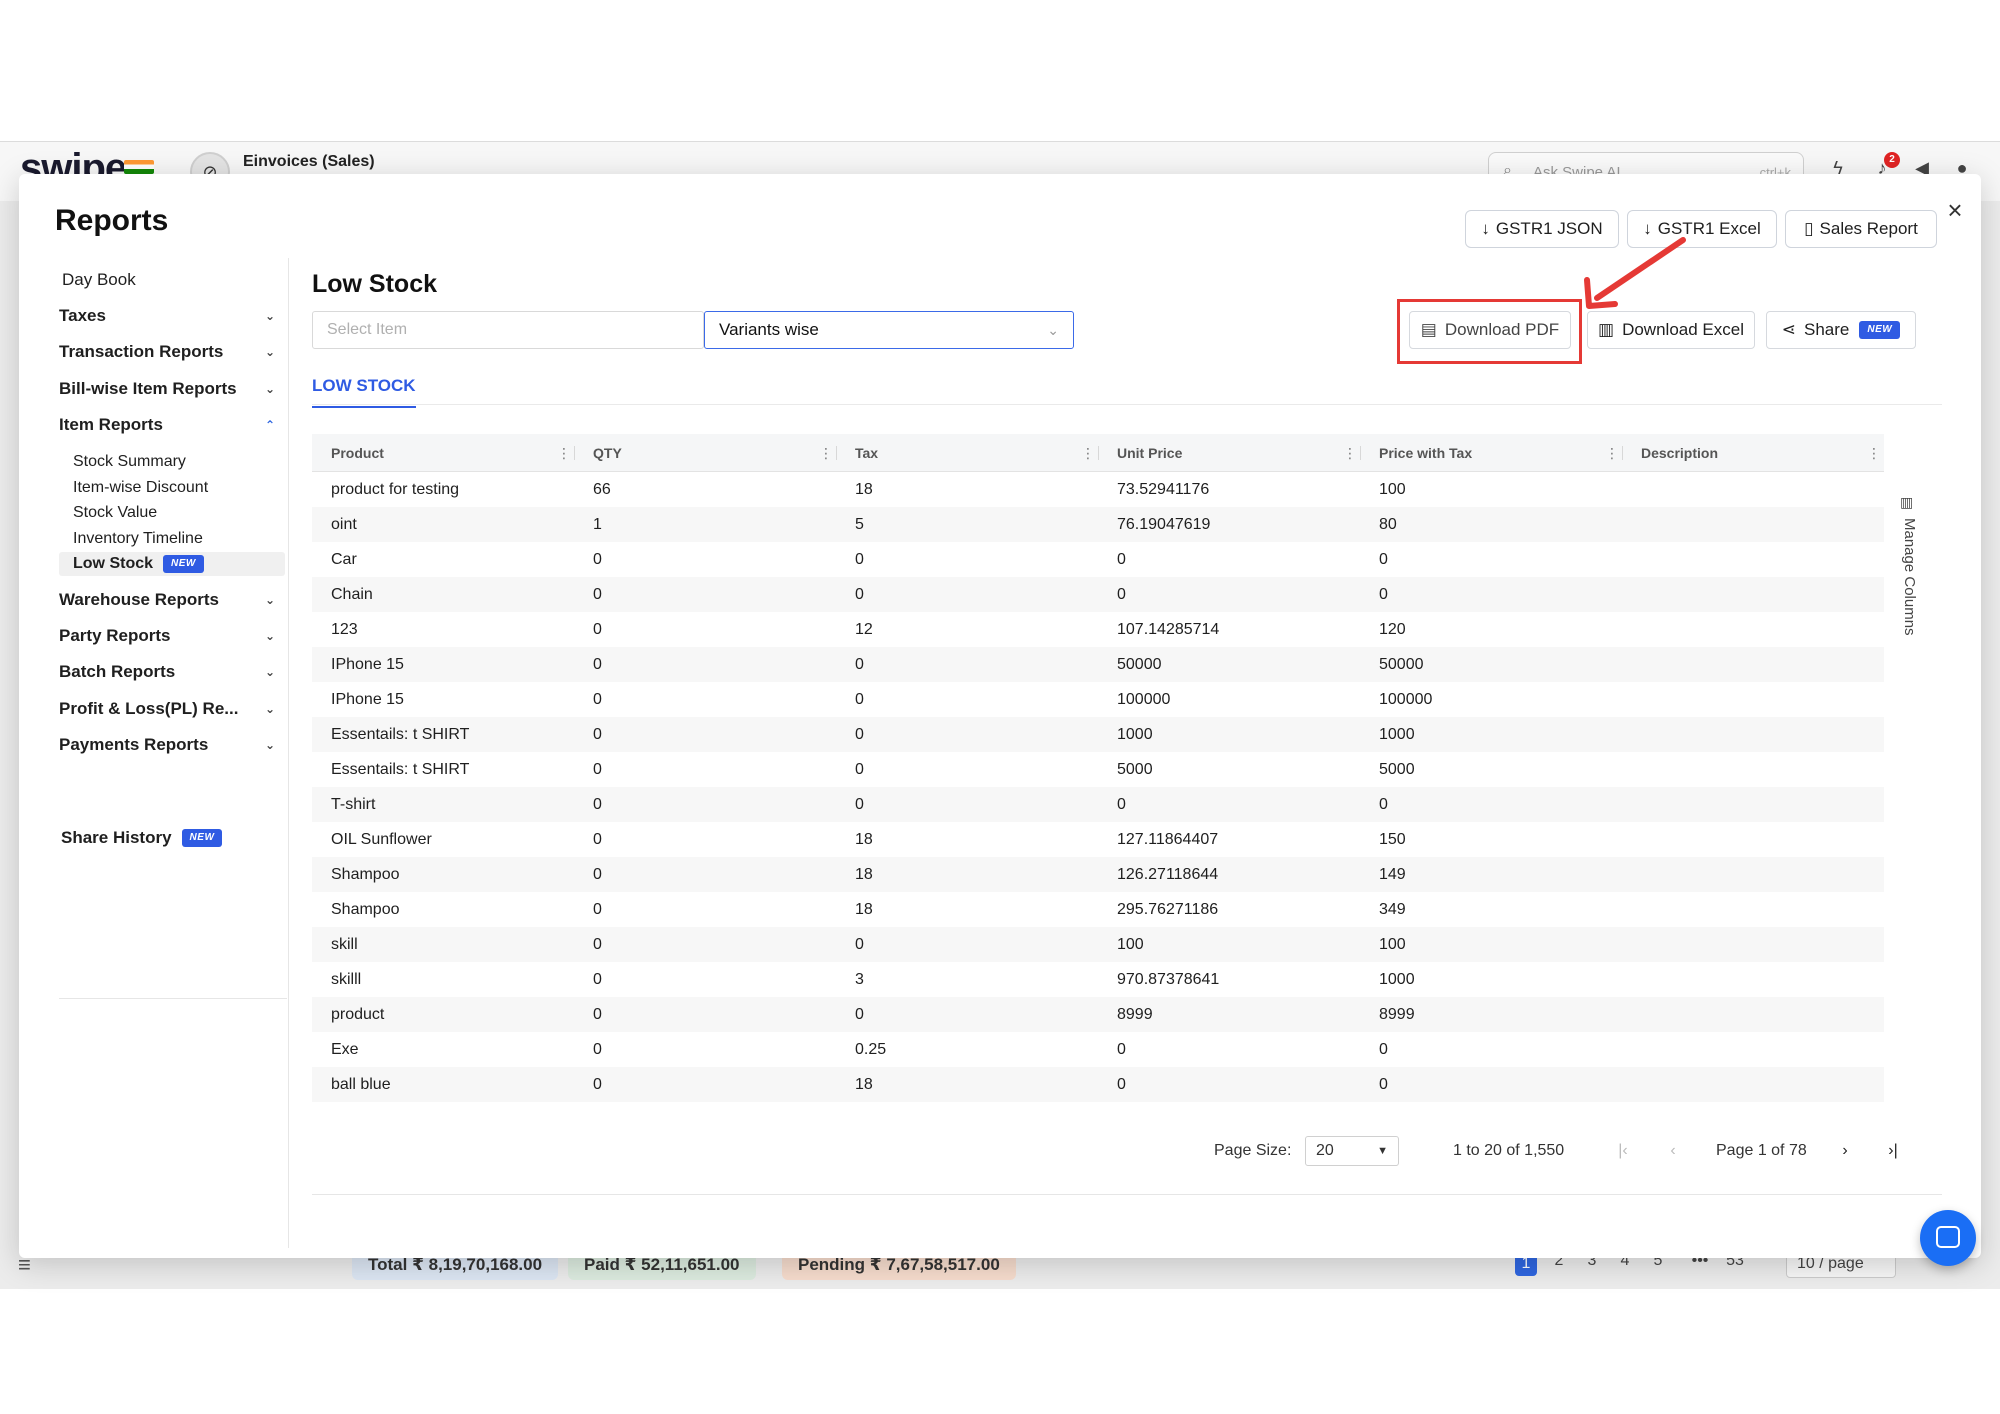 The width and height of the screenshot is (2000, 1414). What do you see at coordinates (170, 672) in the screenshot?
I see `sidebar-item-batch: Batch Reports ⌄` at bounding box center [170, 672].